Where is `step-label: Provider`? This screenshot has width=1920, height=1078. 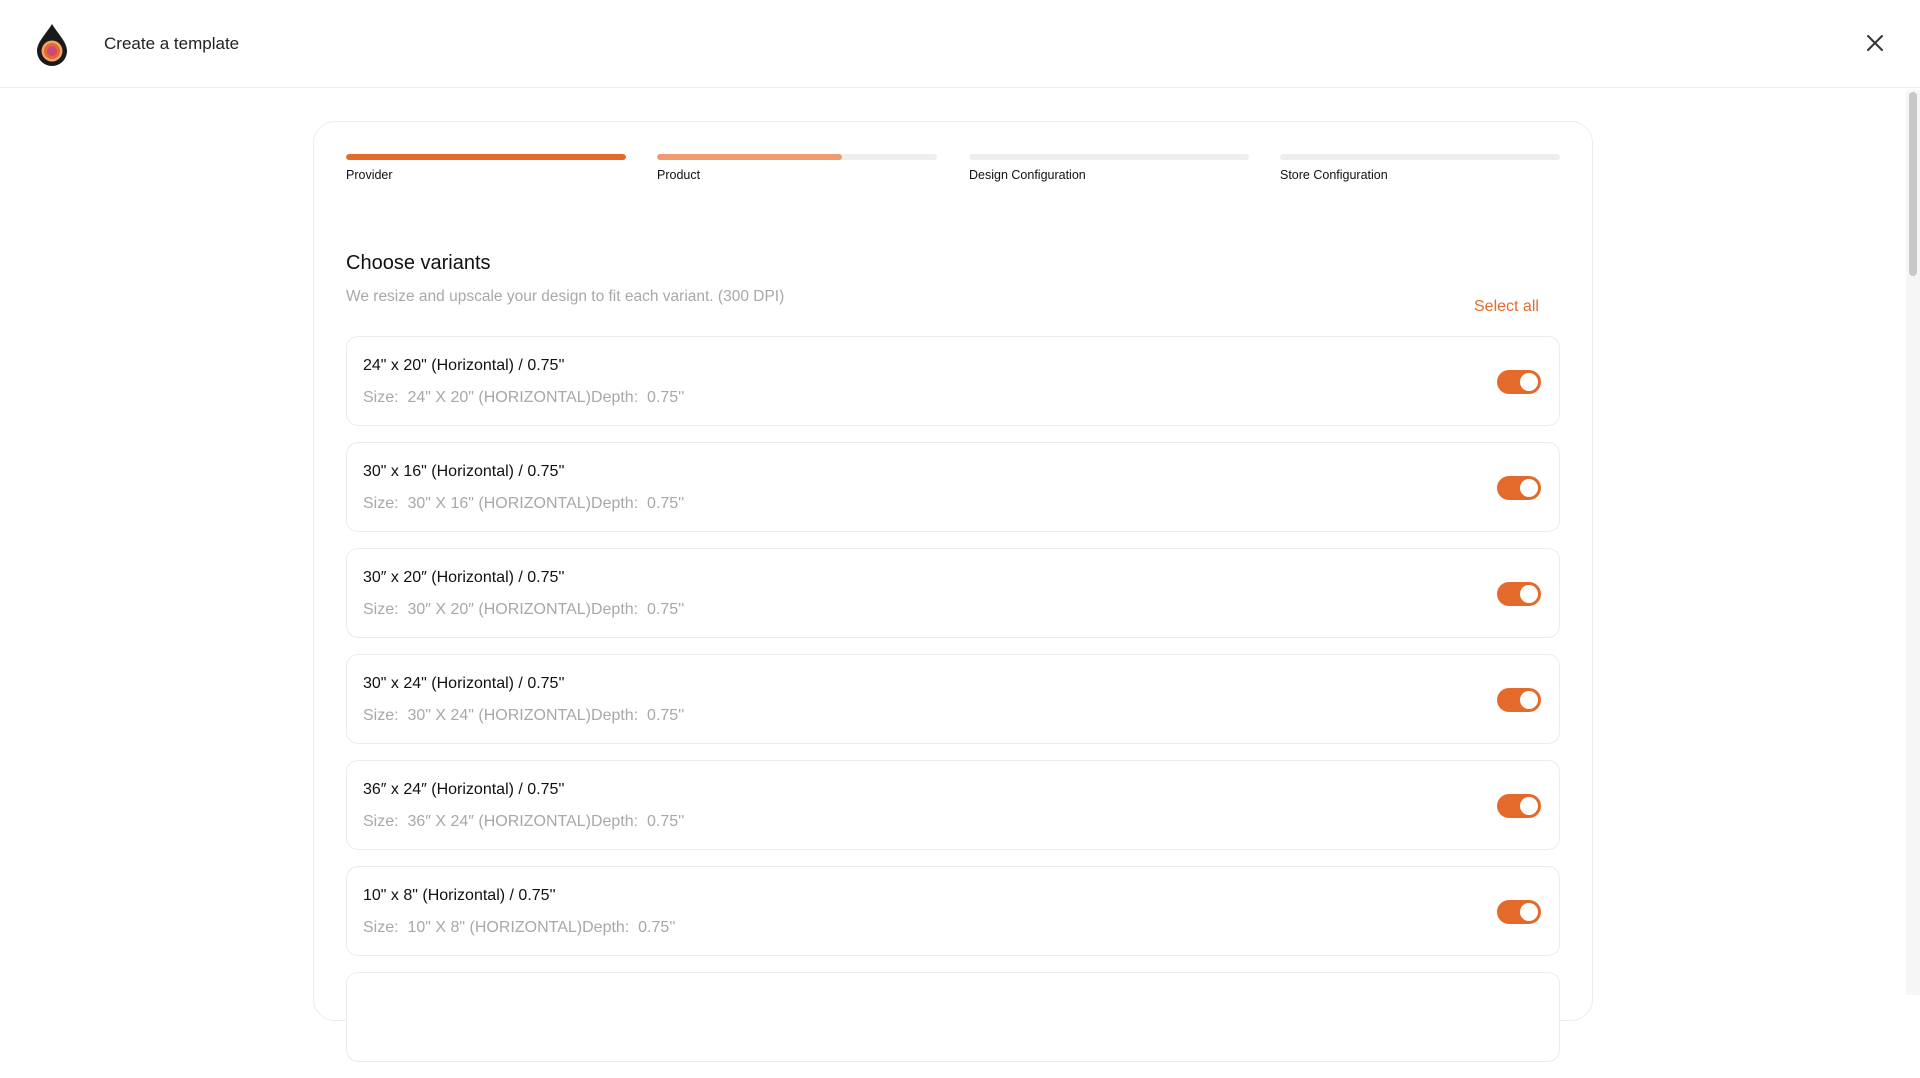
step-label: Provider is located at coordinates (369, 175).